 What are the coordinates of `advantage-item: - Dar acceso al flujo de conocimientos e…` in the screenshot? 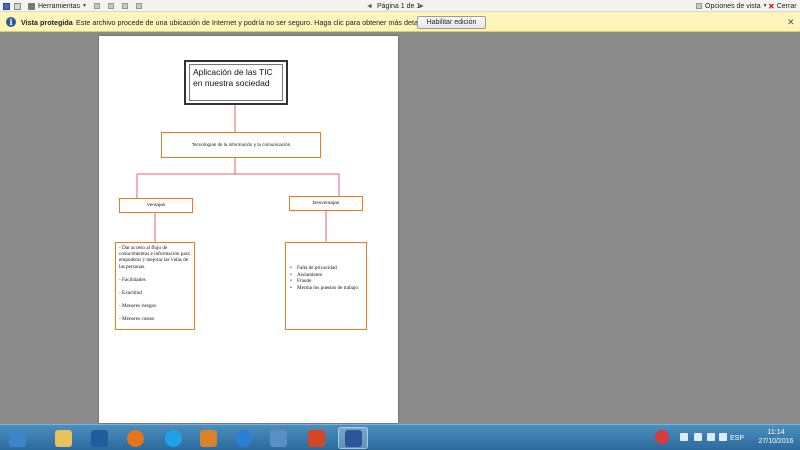 It's located at (154, 257).